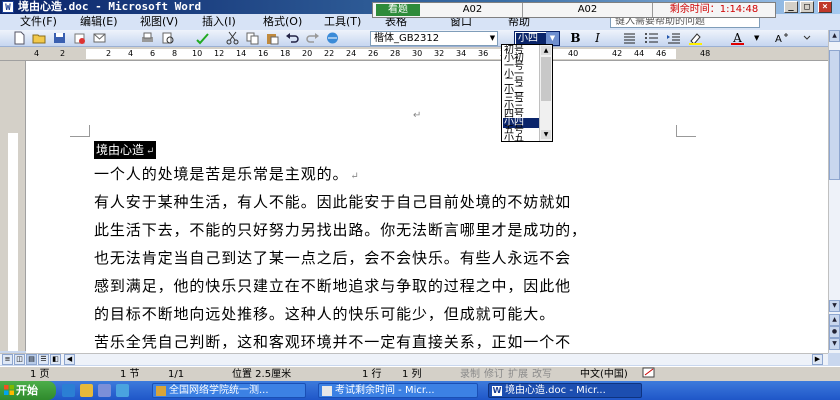 The height and width of the screenshot is (400, 840). What do you see at coordinates (778, 39) in the screenshot?
I see `svg-text: A` at bounding box center [778, 39].